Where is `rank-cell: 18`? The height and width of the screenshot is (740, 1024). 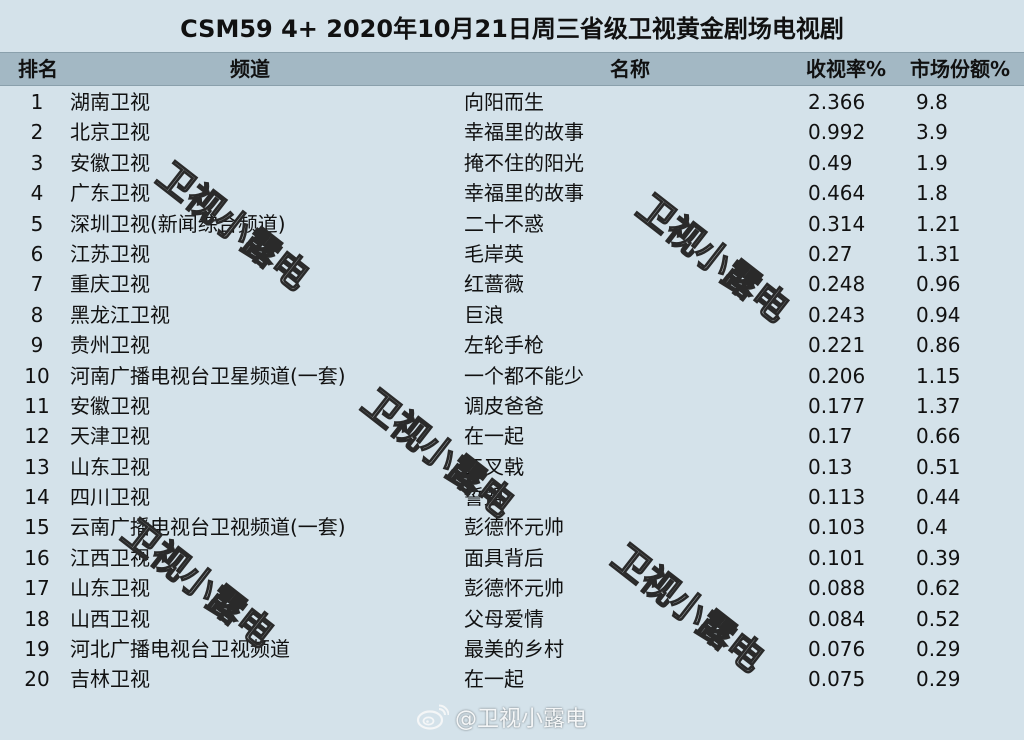
rank-cell: 18 is located at coordinates (37, 618).